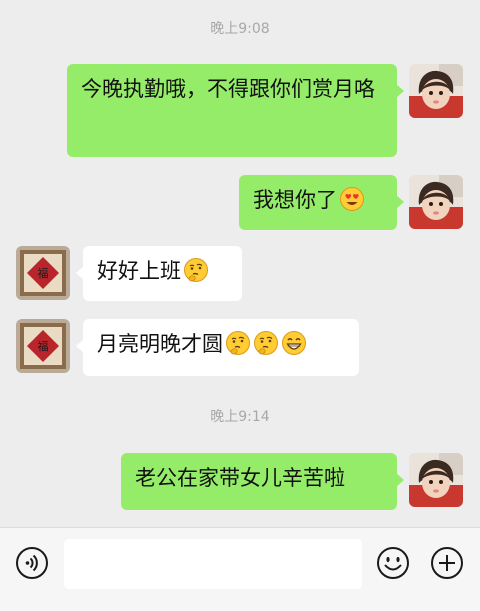  Describe the element at coordinates (32, 563) in the screenshot. I see `voice-icon` at that location.